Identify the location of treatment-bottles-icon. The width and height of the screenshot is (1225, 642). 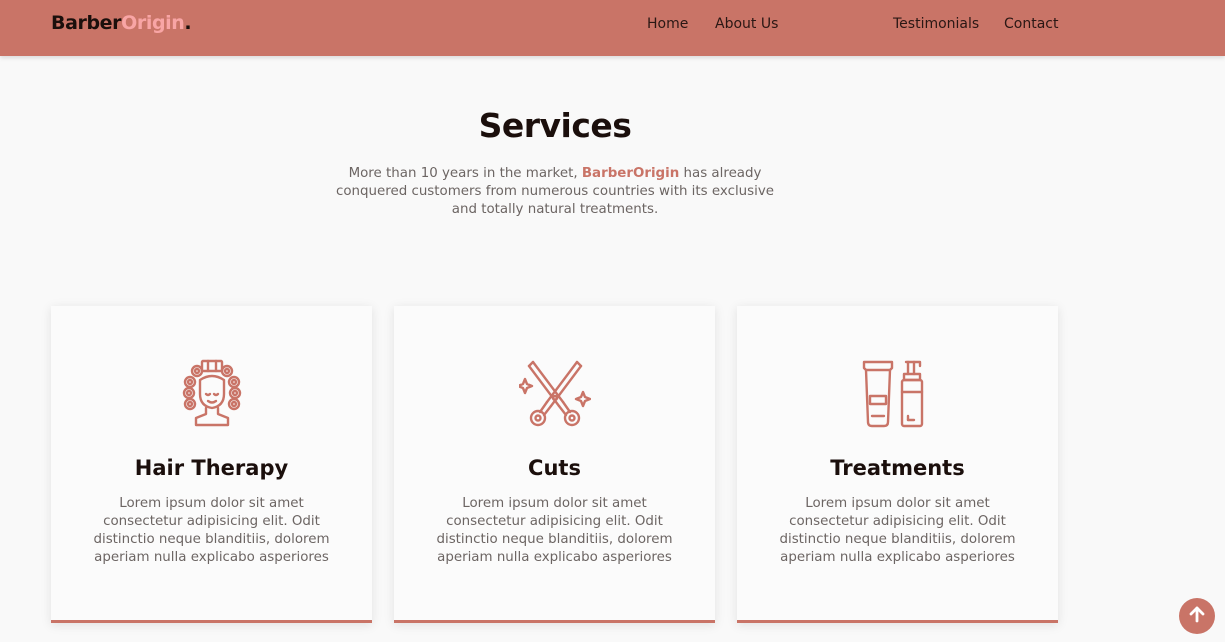
(898, 394).